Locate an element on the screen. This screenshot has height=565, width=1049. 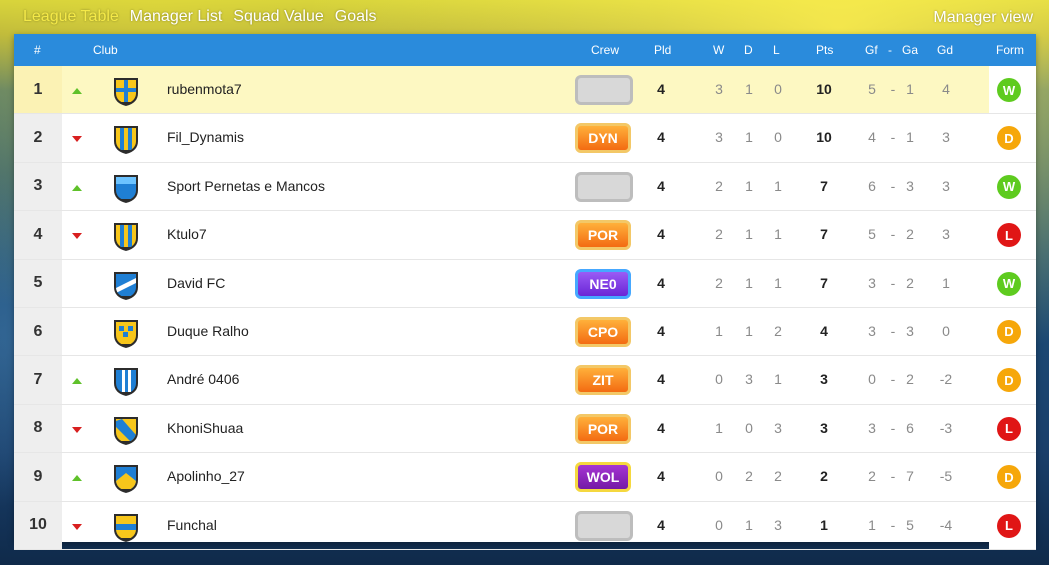
points-cell: 3 is located at coordinates (824, 379).